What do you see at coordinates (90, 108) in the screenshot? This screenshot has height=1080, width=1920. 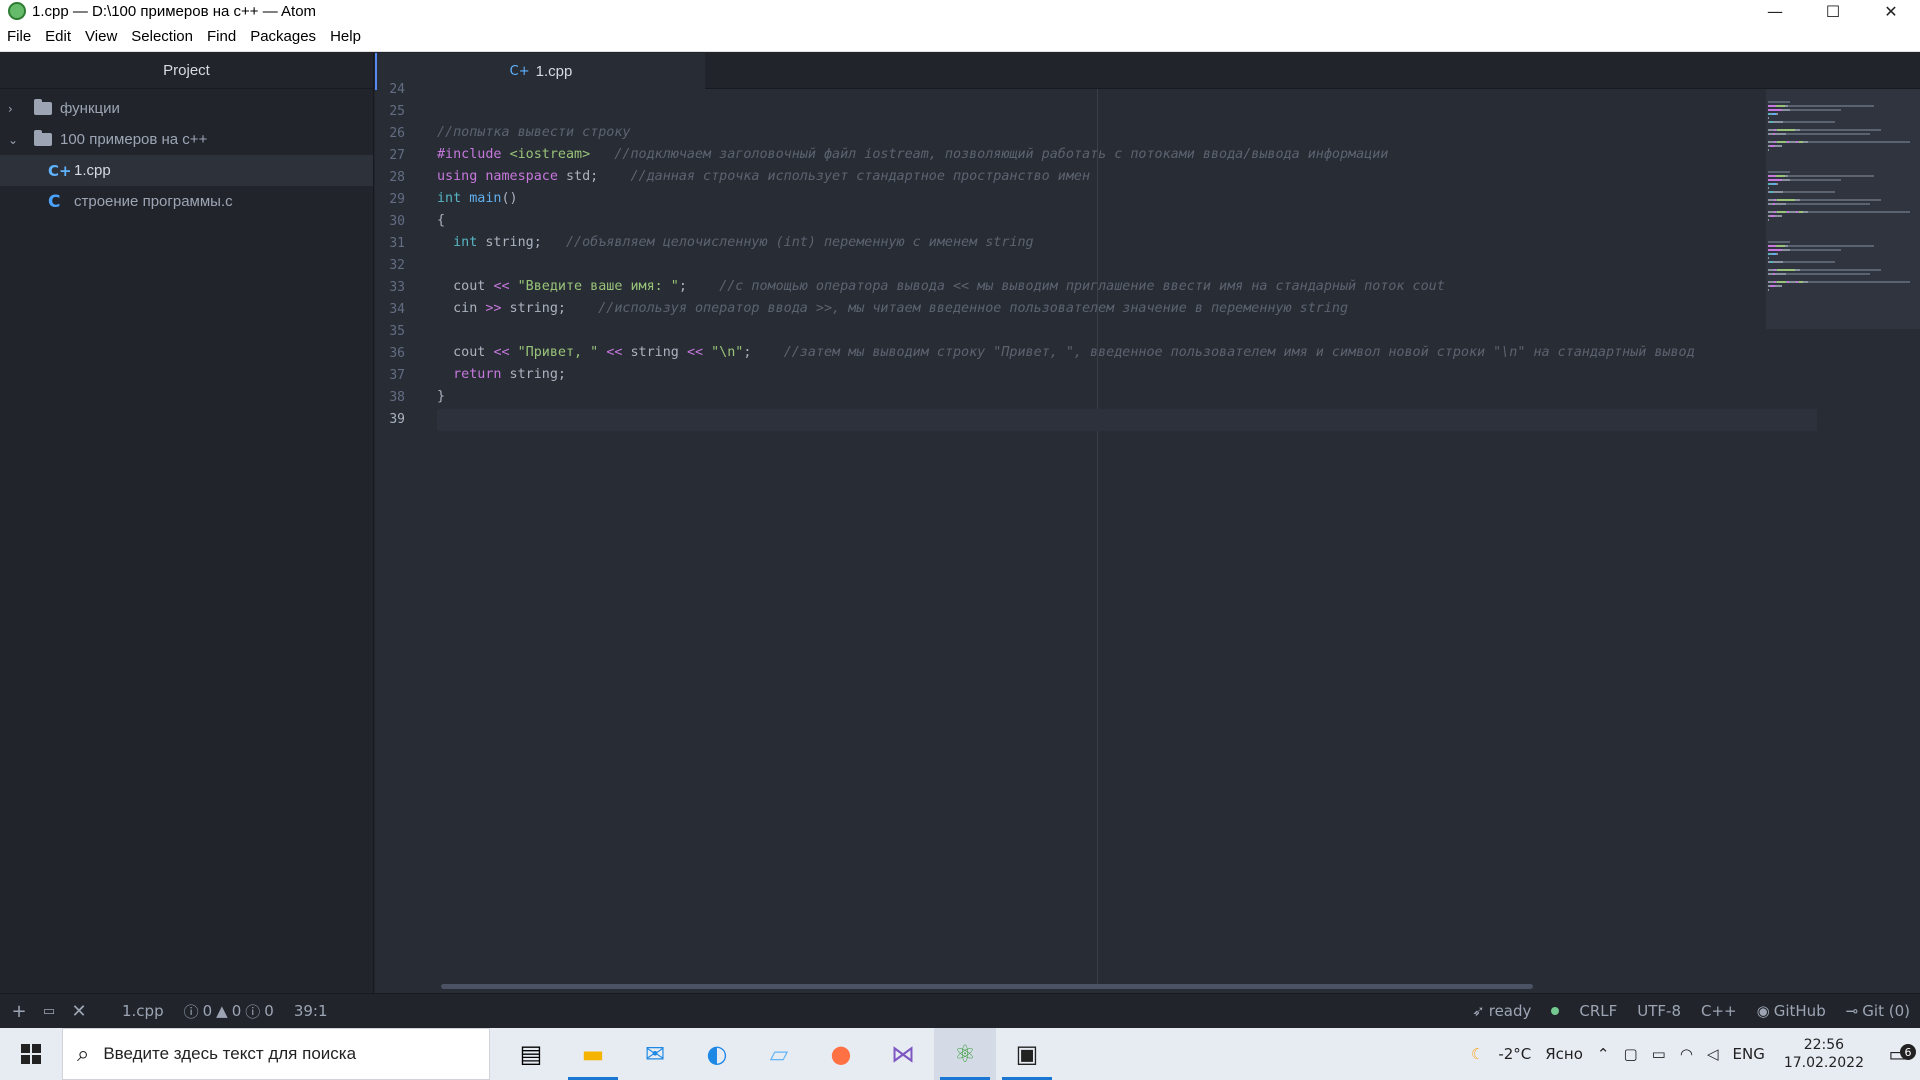 I see `tree-item-label: функции` at bounding box center [90, 108].